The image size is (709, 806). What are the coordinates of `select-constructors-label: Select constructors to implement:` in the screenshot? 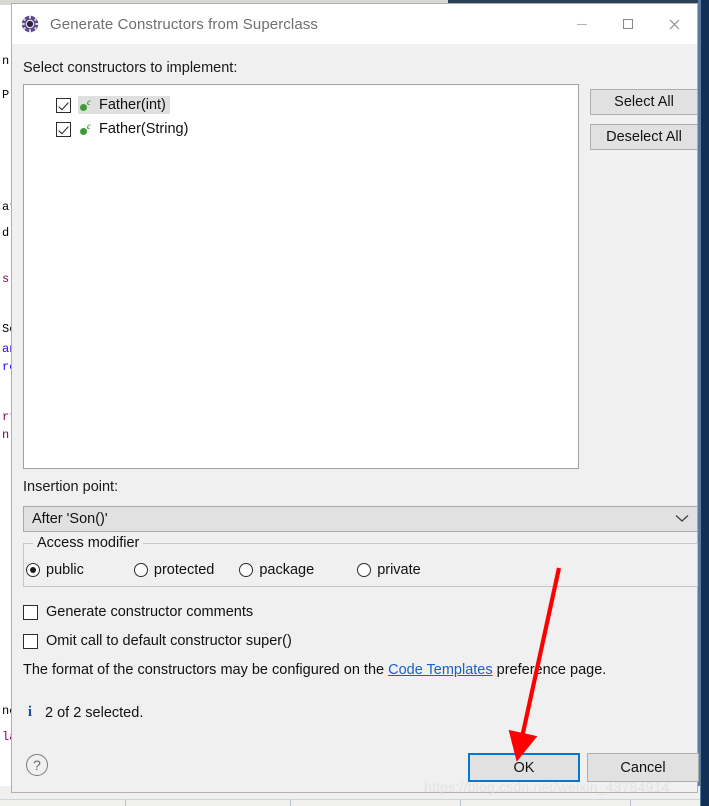 It's located at (130, 68).